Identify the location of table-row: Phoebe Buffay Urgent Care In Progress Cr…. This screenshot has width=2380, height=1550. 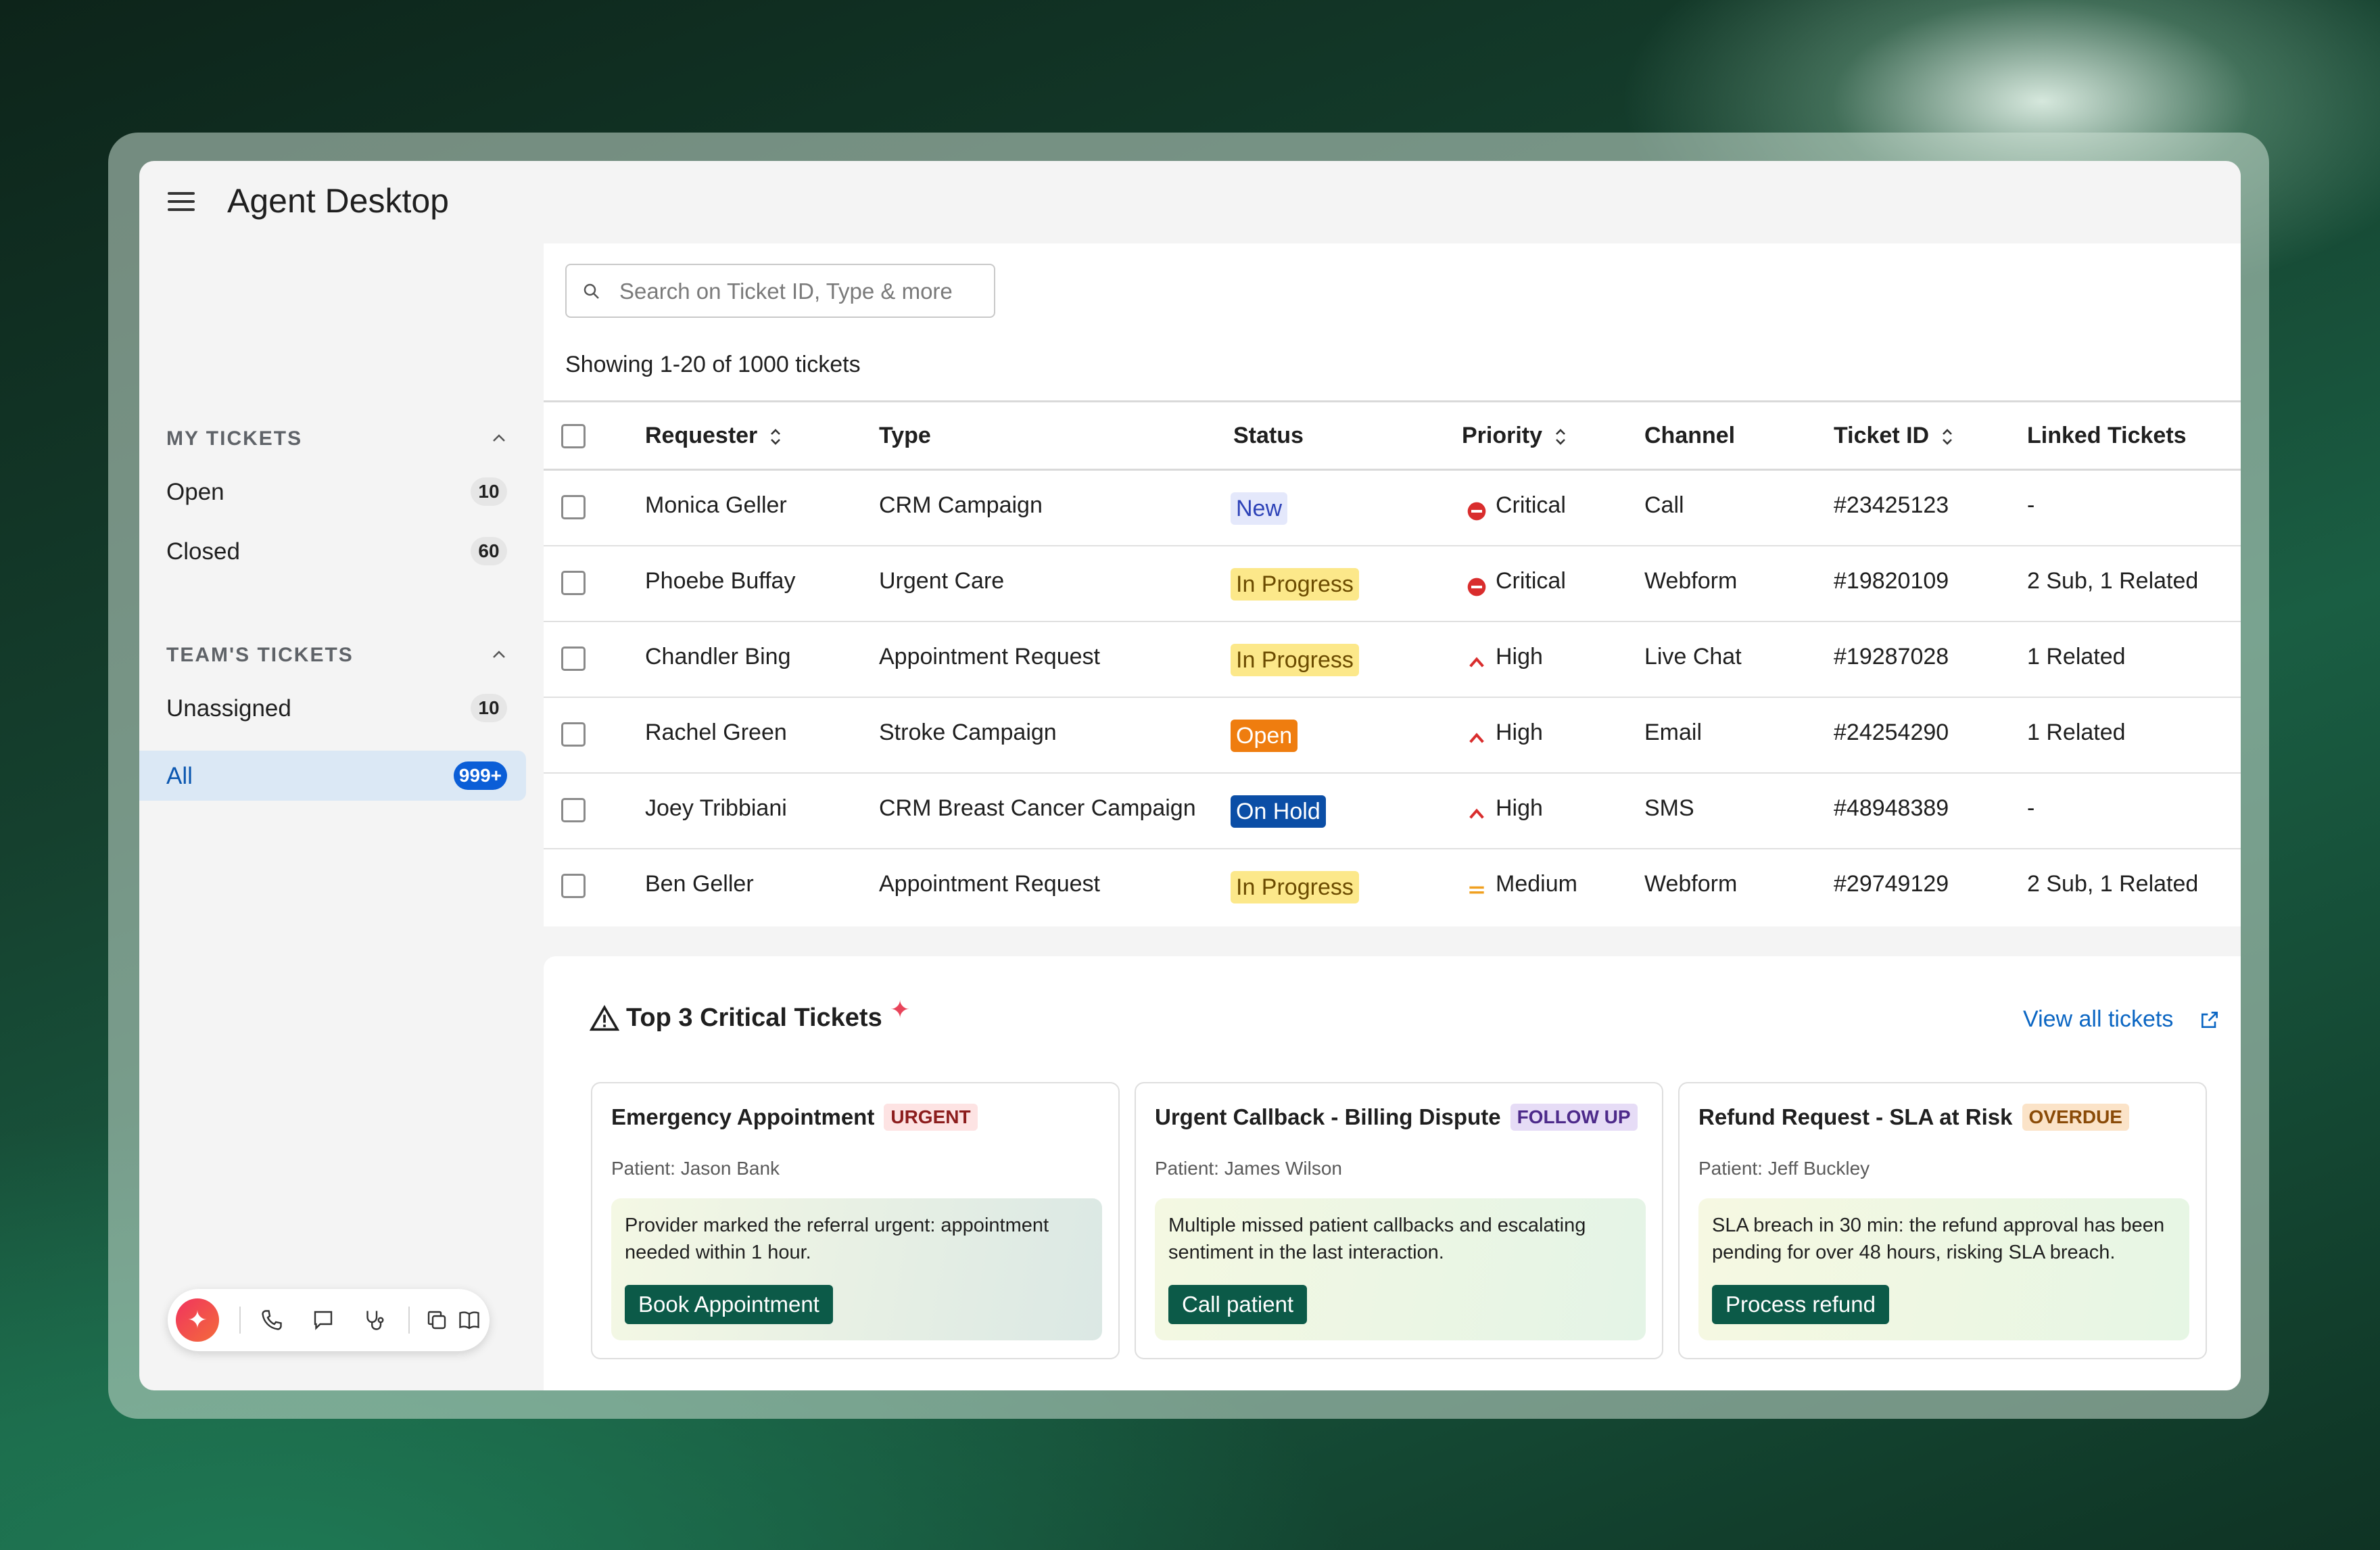
(1393, 584).